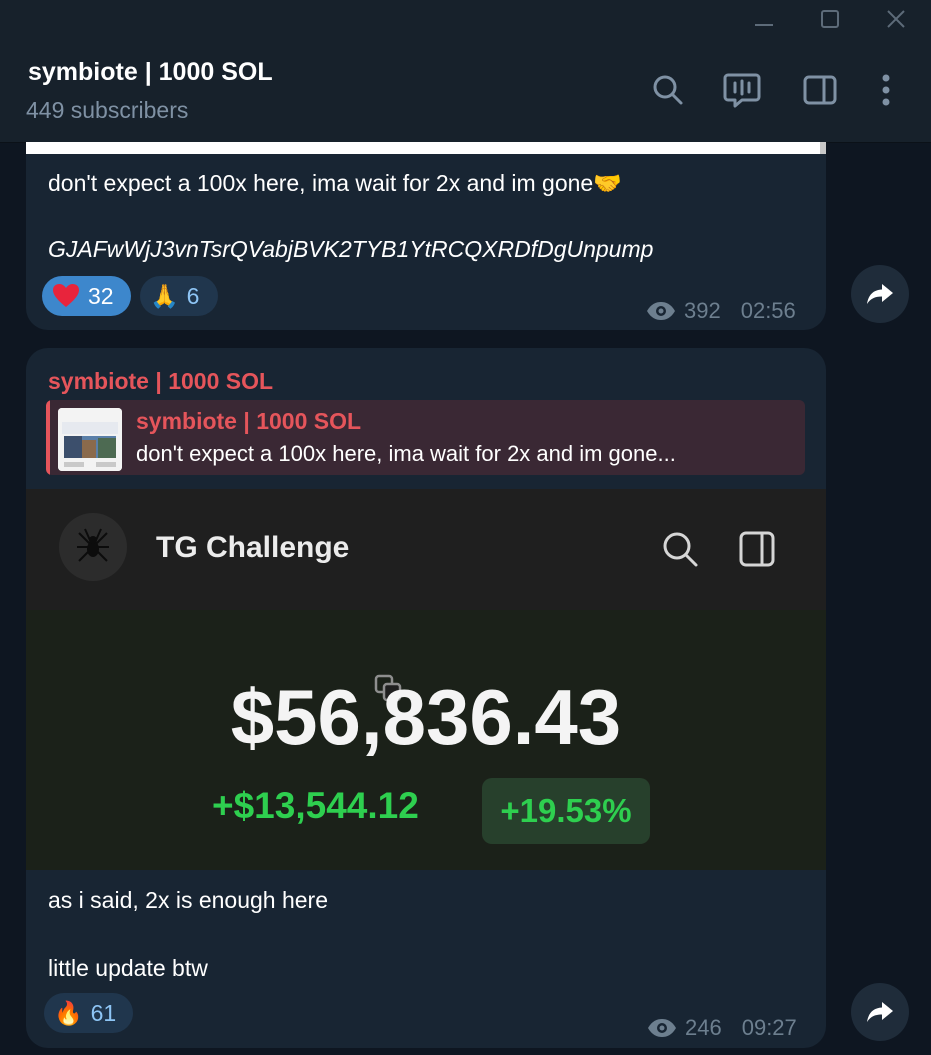 The width and height of the screenshot is (931, 1055). What do you see at coordinates (426, 549) in the screenshot?
I see `screenshot-header` at bounding box center [426, 549].